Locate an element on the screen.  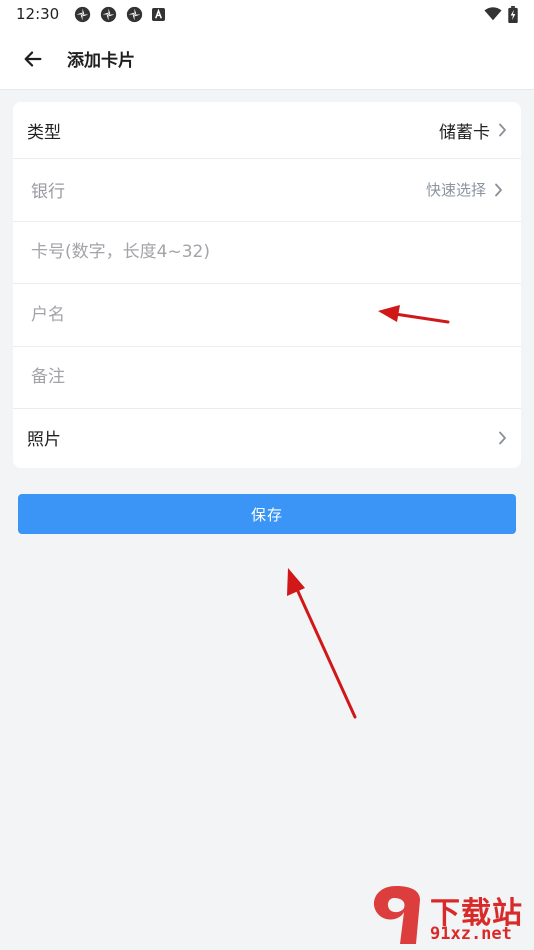
a-badge-icon is located at coordinates (159, 14).